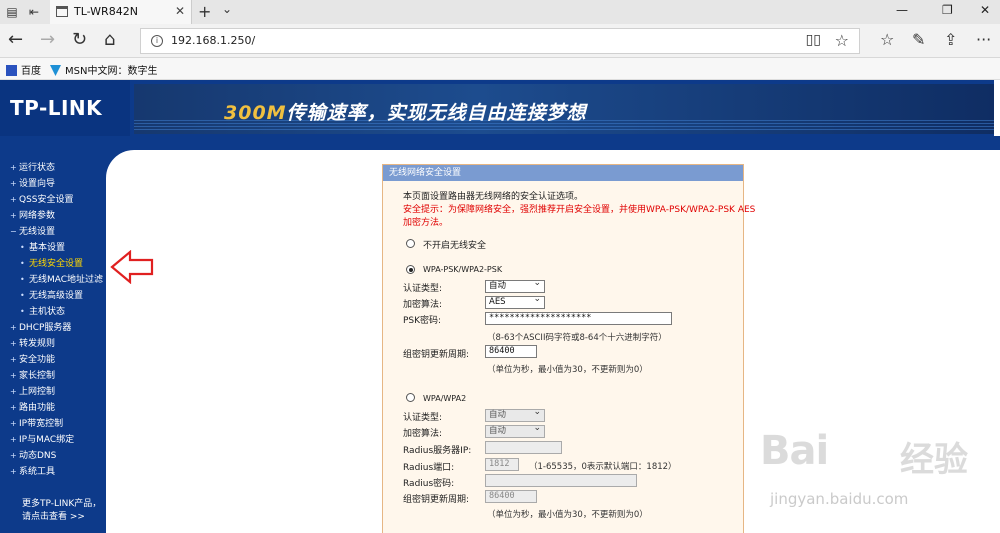 The height and width of the screenshot is (533, 1000). I want to click on wpa-auth-select: 自动, so click(515, 414).